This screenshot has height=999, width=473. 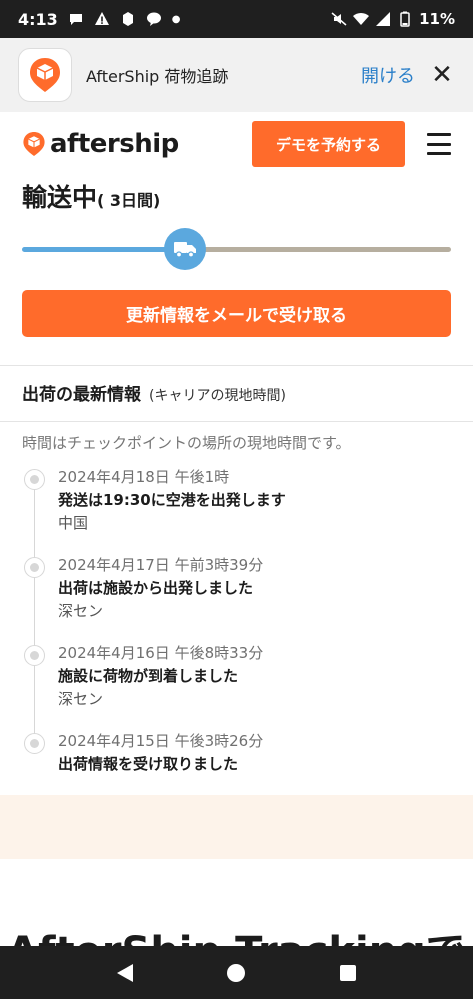 I want to click on progress-completed, so click(x=103, y=249).